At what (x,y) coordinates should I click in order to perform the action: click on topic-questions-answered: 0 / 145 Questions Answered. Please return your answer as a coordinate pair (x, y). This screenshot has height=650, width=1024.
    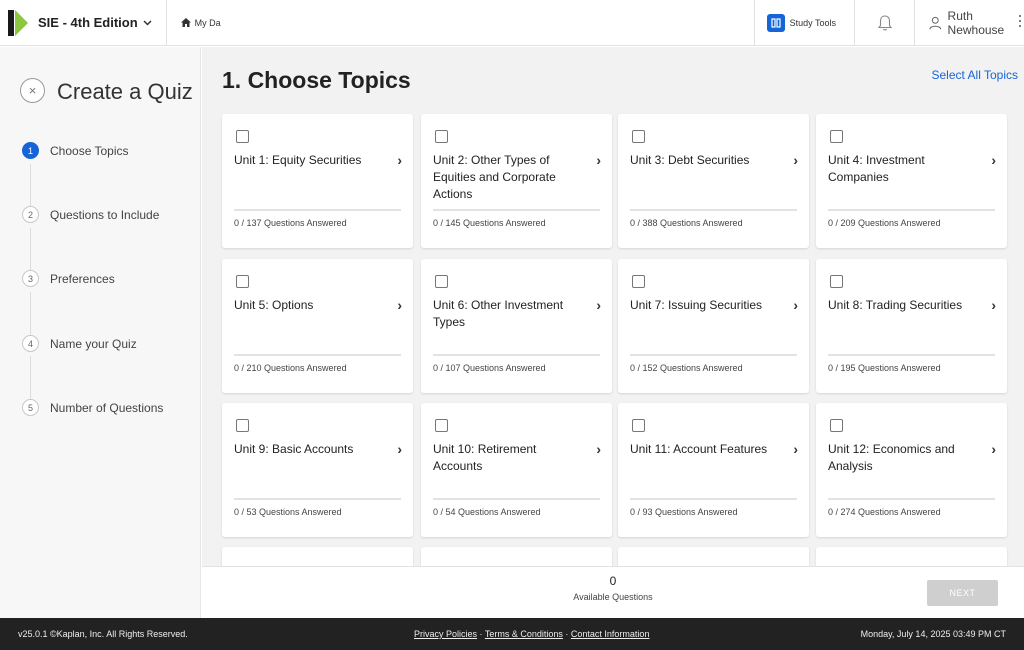
    Looking at the image, I should click on (489, 223).